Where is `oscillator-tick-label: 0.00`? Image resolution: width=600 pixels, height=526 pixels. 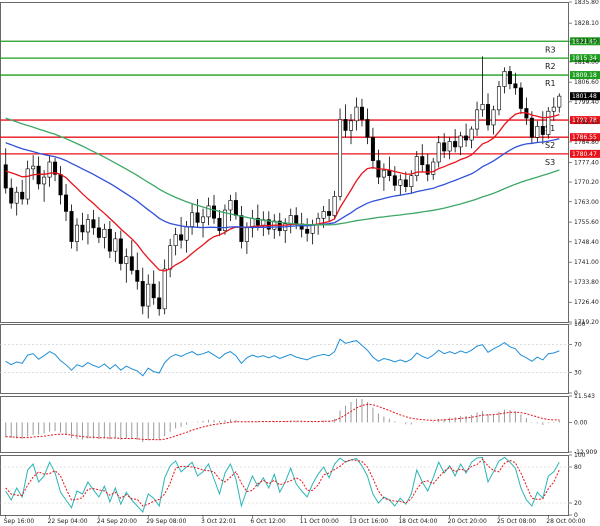 oscillator-tick-label: 0.00 is located at coordinates (581, 422).